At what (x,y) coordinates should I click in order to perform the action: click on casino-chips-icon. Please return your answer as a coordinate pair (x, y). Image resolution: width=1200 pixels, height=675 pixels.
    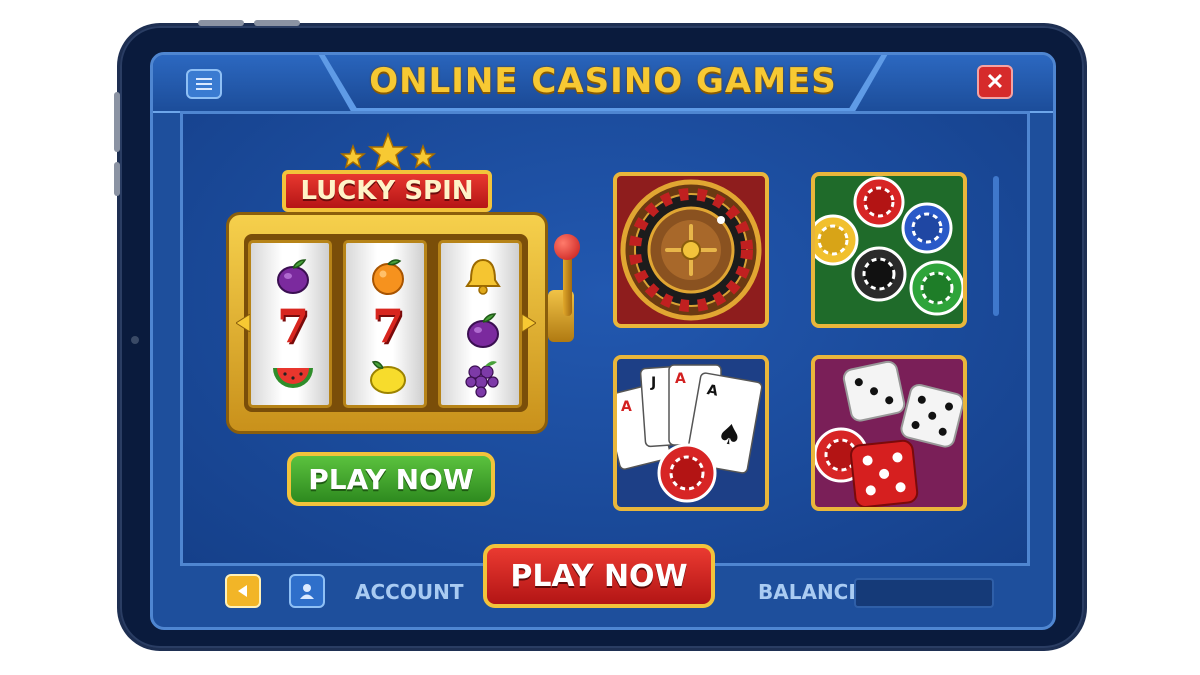
    Looking at the image, I should click on (889, 246).